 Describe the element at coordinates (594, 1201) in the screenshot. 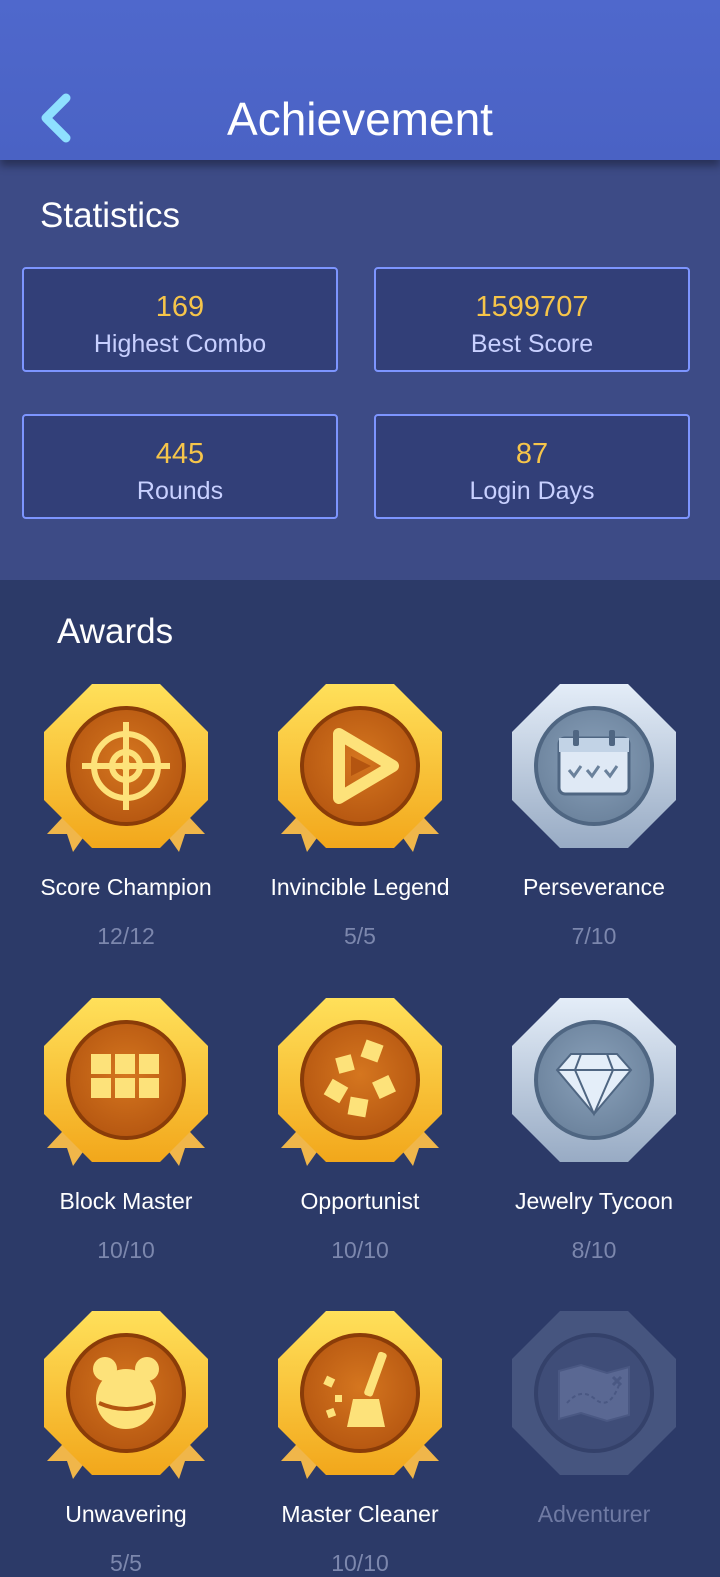

I see `award-name: Jewelry Tycoon` at that location.